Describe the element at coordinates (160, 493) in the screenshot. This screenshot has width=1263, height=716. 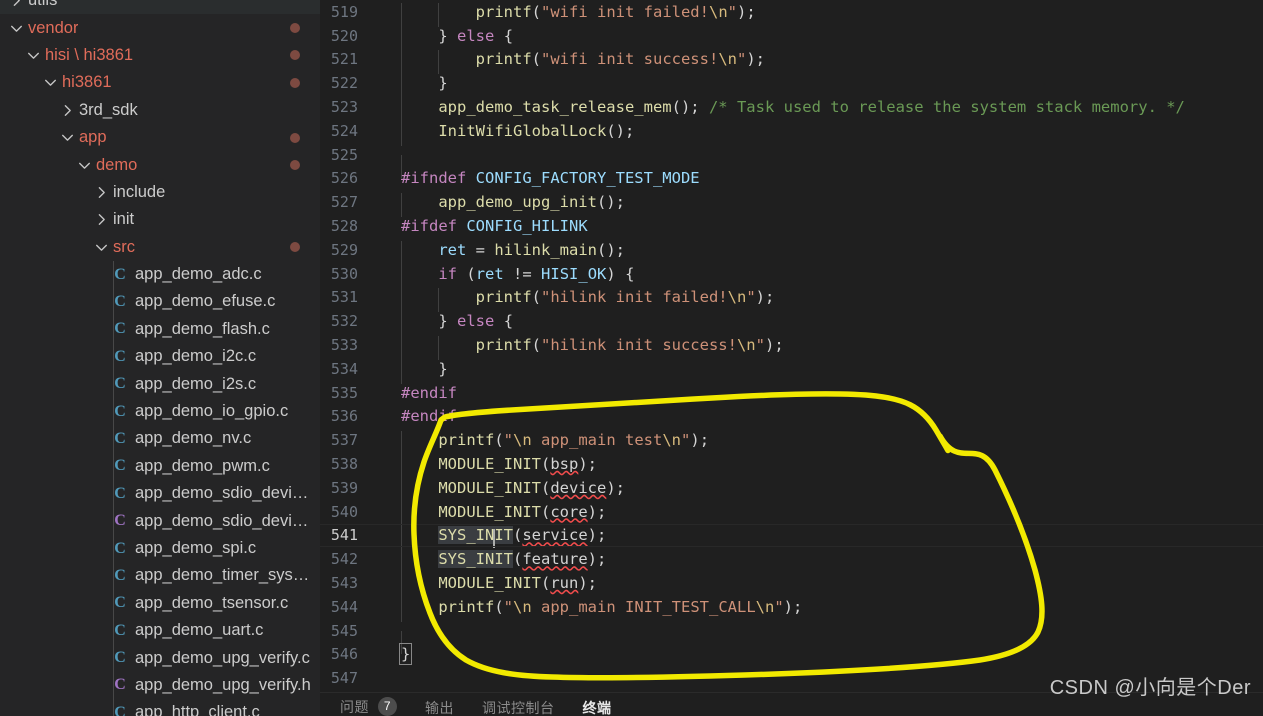
I see `tree-file-app-demo-sdio-device-c: Capp_demo_sdio_device.c` at that location.